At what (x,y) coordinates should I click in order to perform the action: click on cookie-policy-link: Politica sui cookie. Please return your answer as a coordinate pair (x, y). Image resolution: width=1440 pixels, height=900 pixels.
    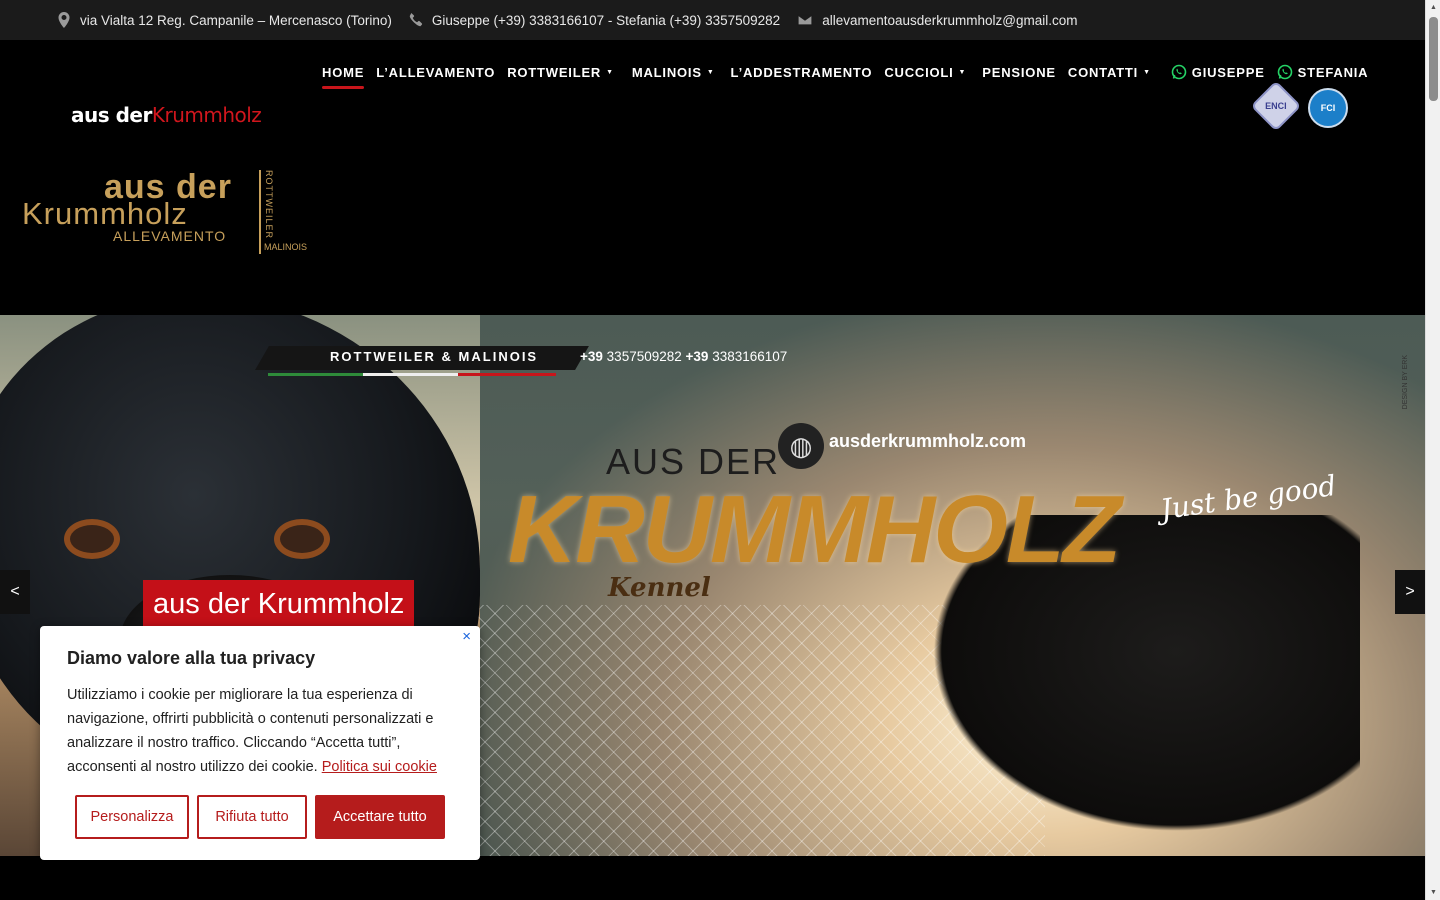
    Looking at the image, I should click on (379, 767).